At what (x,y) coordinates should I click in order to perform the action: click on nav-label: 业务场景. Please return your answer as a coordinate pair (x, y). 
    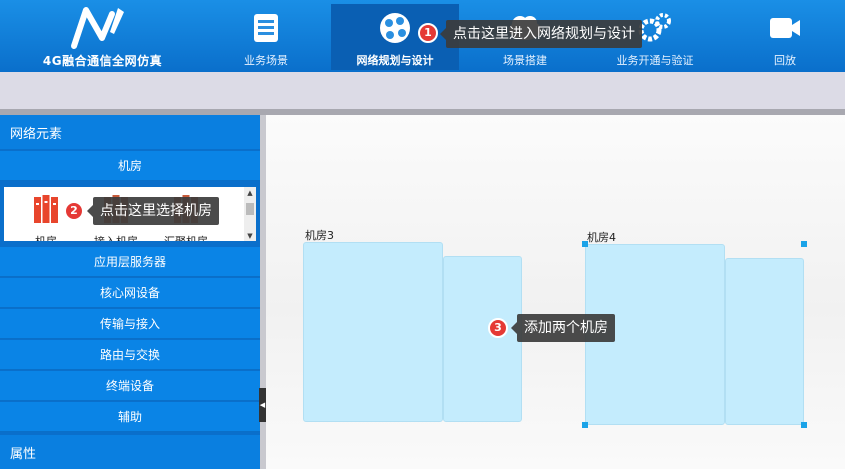
    Looking at the image, I should click on (266, 60).